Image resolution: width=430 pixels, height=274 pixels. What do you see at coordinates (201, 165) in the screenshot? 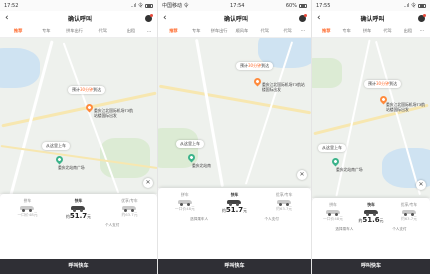
I see `pickup-label: 重庆北站南` at bounding box center [201, 165].